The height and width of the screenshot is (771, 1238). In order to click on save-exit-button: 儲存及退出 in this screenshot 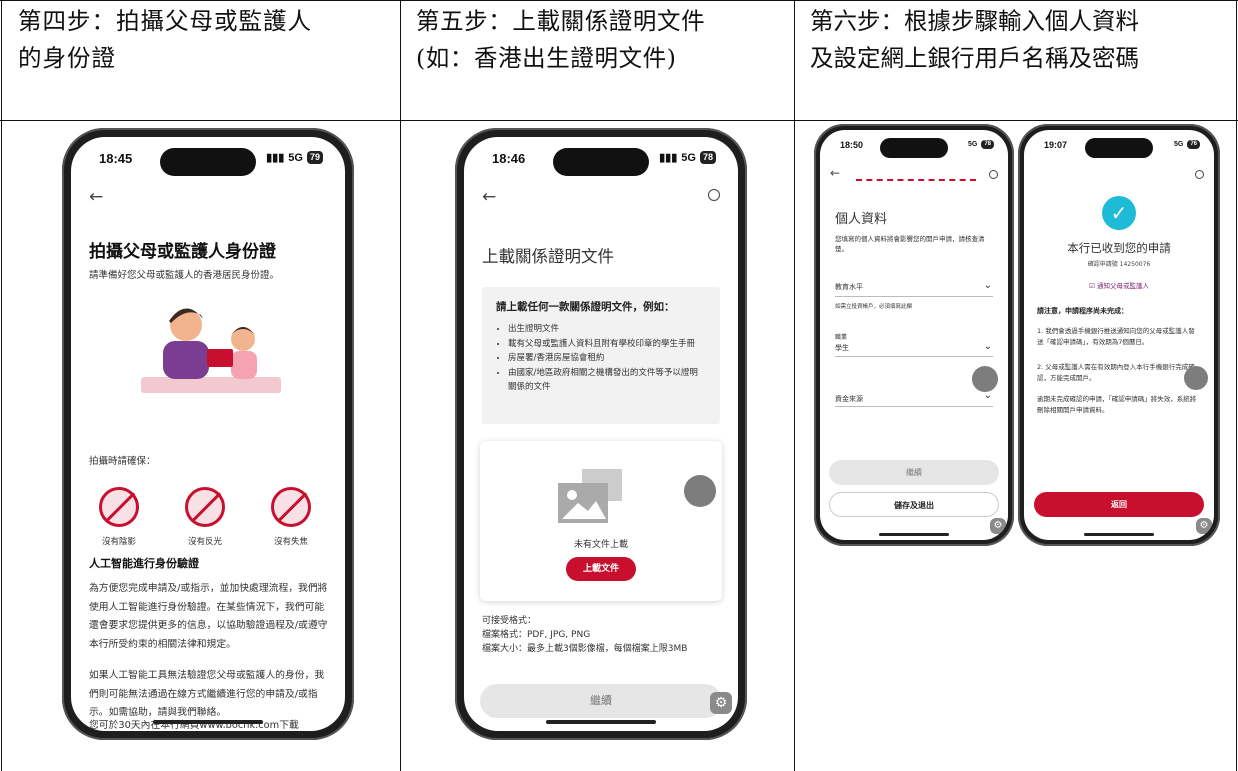, I will do `click(914, 504)`.